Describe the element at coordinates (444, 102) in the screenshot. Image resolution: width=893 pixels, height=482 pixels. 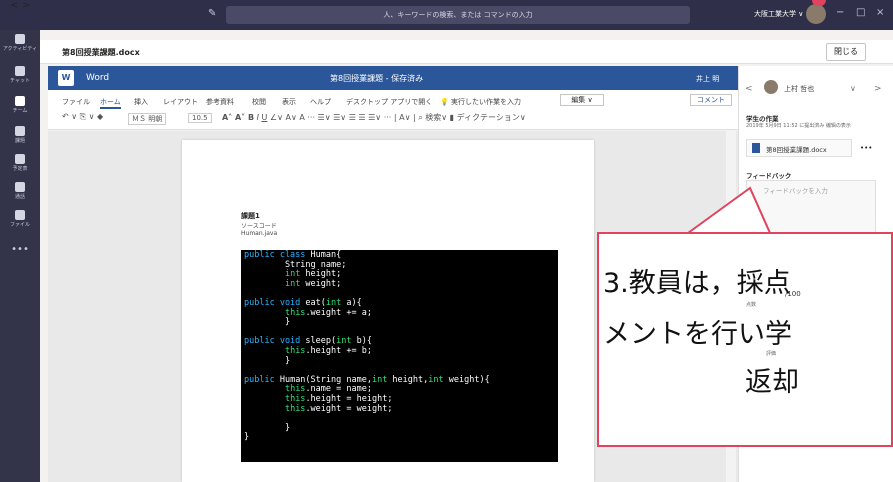
I see `lightbulb-icon: 💡` at that location.